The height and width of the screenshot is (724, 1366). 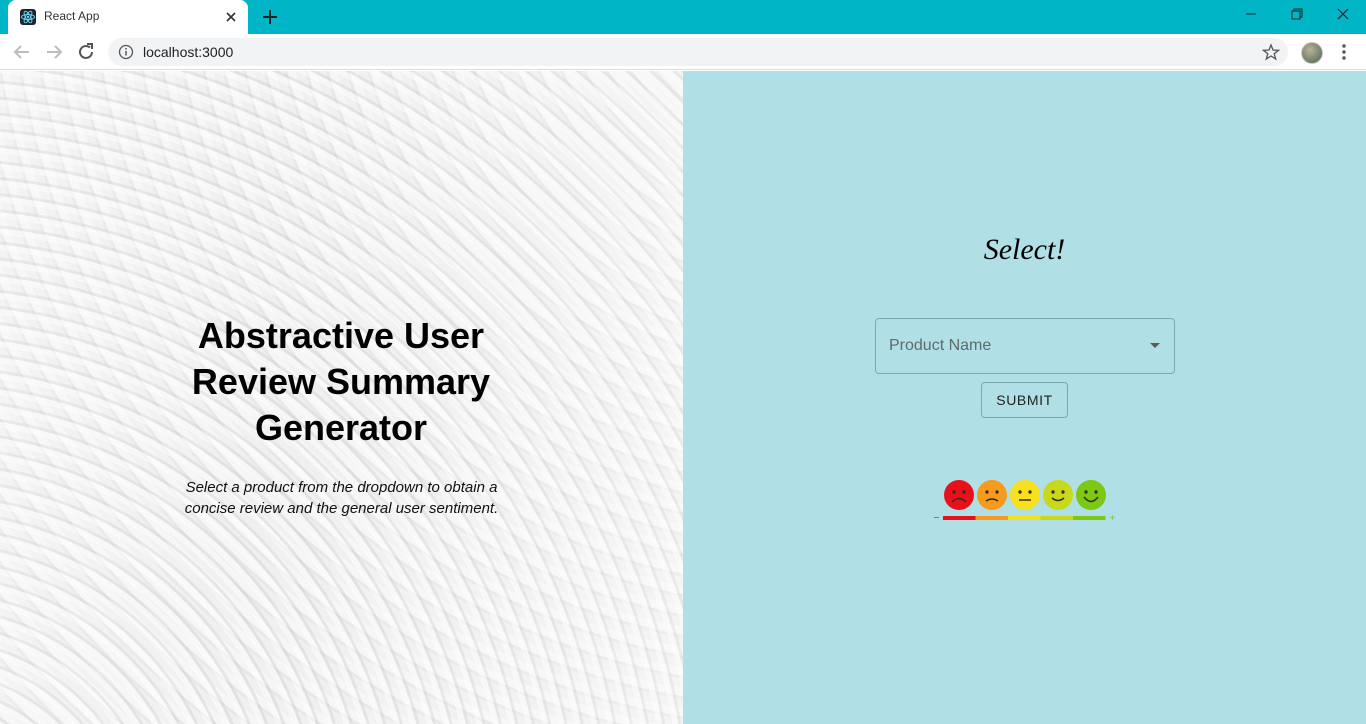 I want to click on close-tab-icon, so click(x=231, y=17).